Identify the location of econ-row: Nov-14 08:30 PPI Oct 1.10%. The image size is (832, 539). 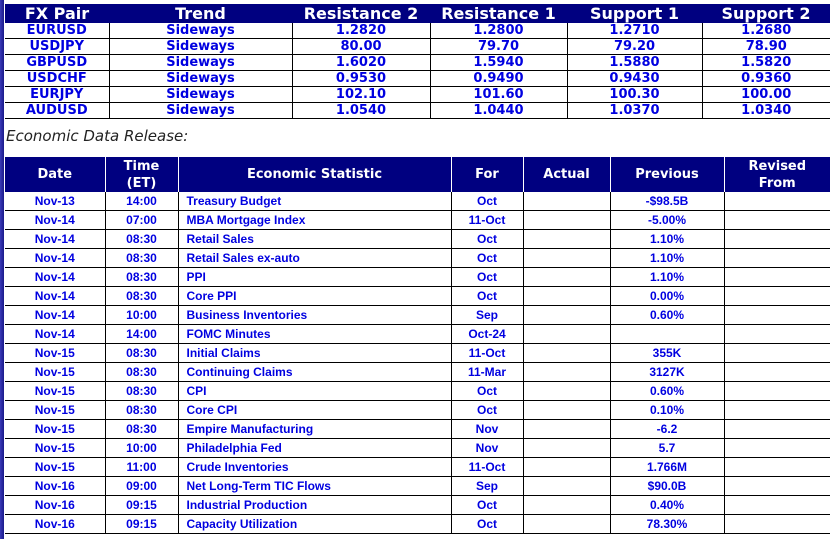
(417, 277).